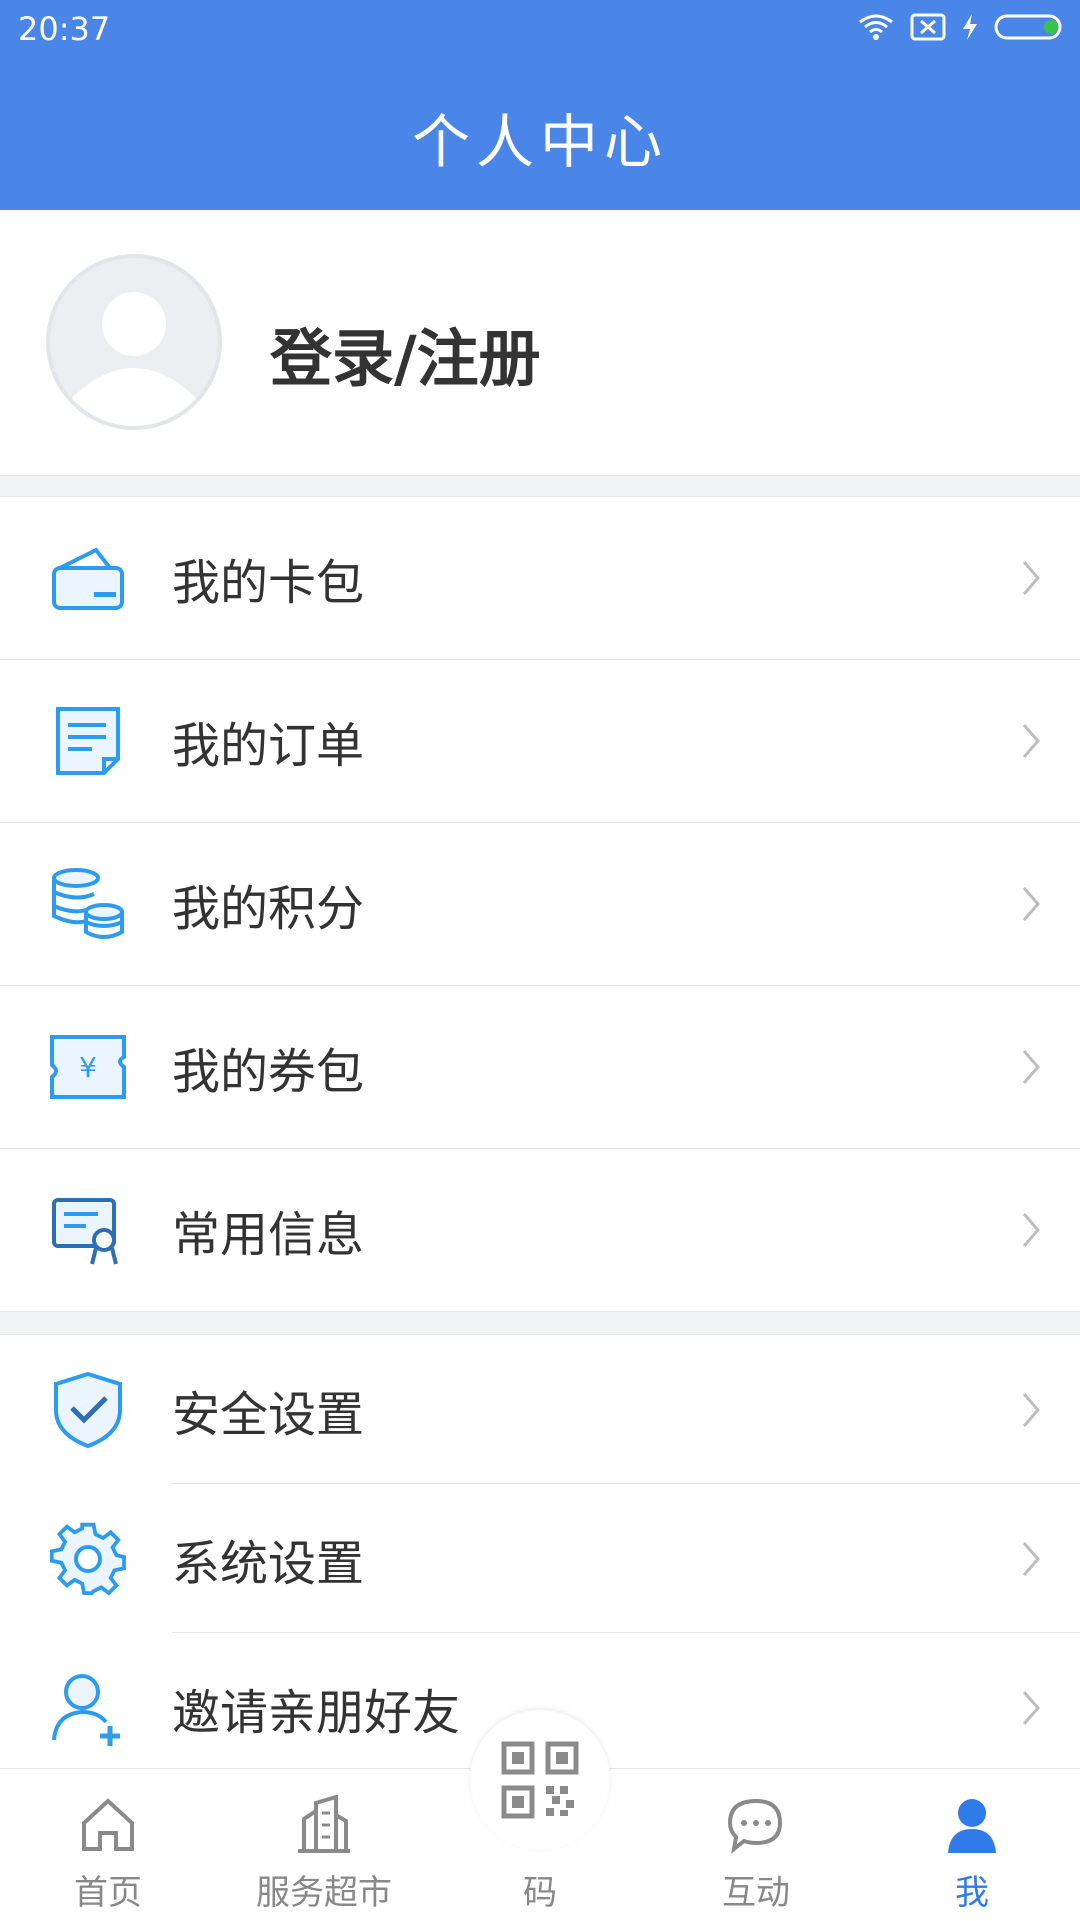 The image size is (1080, 1921). I want to click on order-document-icon, so click(88, 741).